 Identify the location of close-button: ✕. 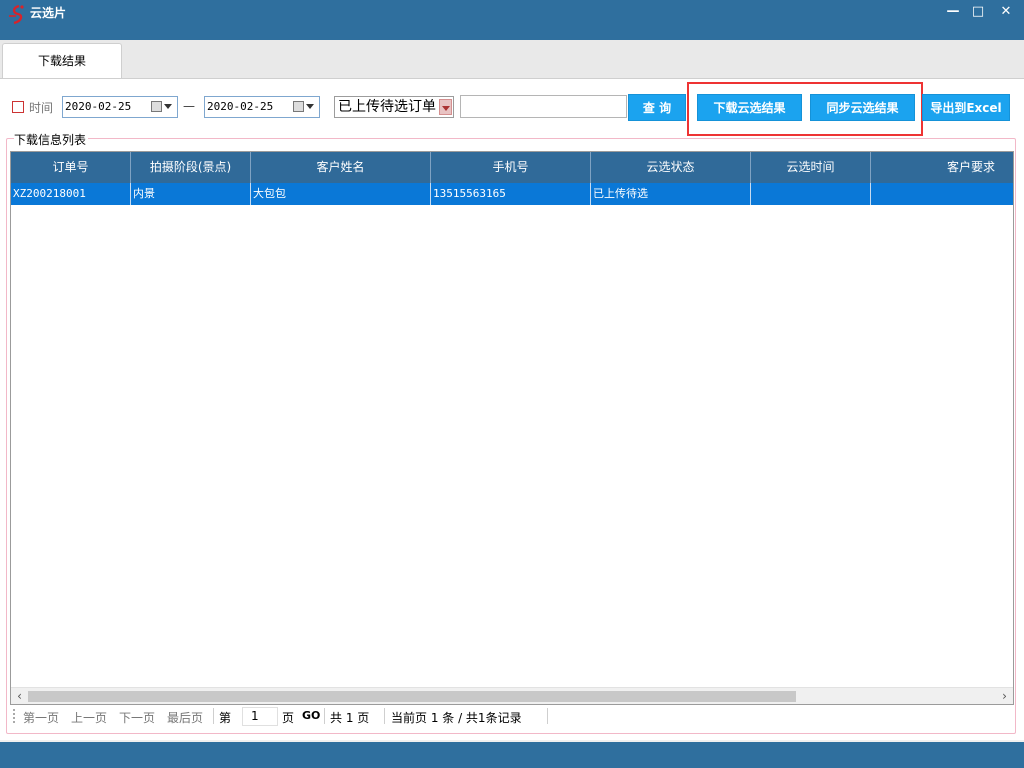
(1006, 12).